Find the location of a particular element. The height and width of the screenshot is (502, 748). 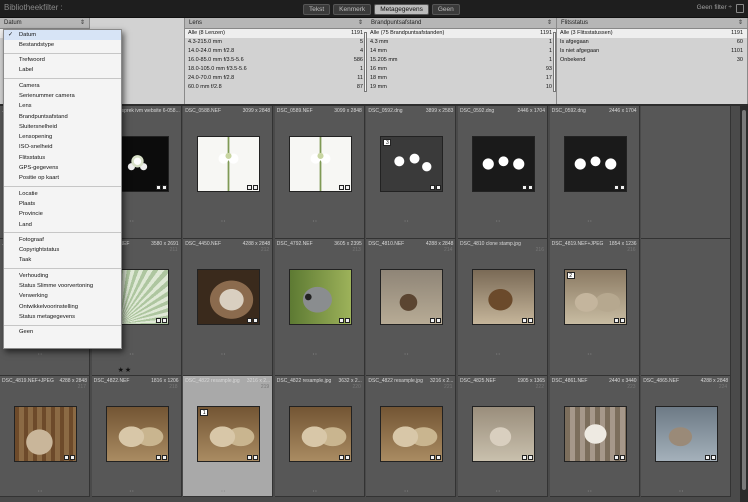

thumbnail-cell: DSC_4865.NEF 4288 x 2848 224 • • is located at coordinates (686, 436).